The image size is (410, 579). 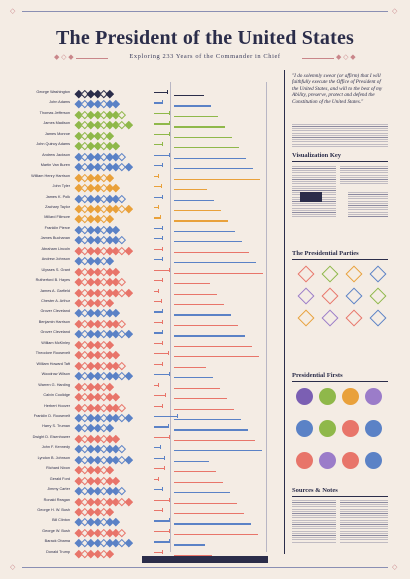 What do you see at coordinates (55, 290) in the screenshot?
I see `president-name: James A. Garfield` at bounding box center [55, 290].